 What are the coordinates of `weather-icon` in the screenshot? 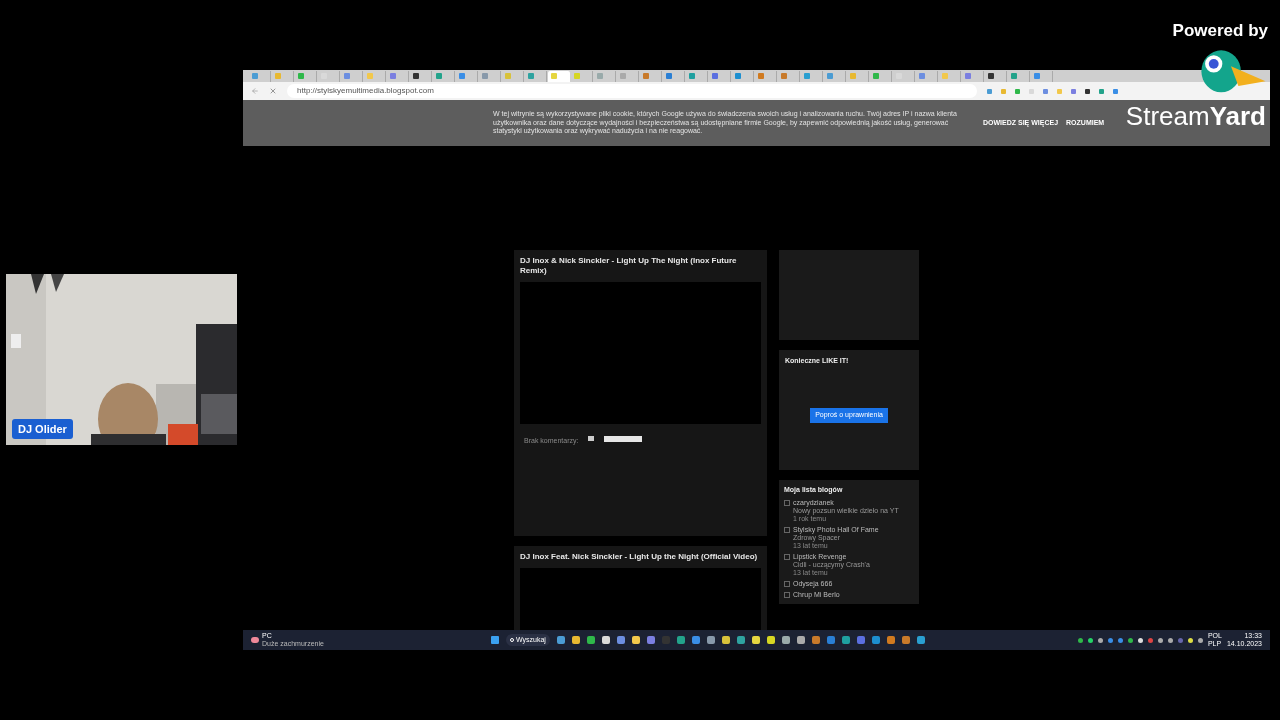 It's located at (255, 640).